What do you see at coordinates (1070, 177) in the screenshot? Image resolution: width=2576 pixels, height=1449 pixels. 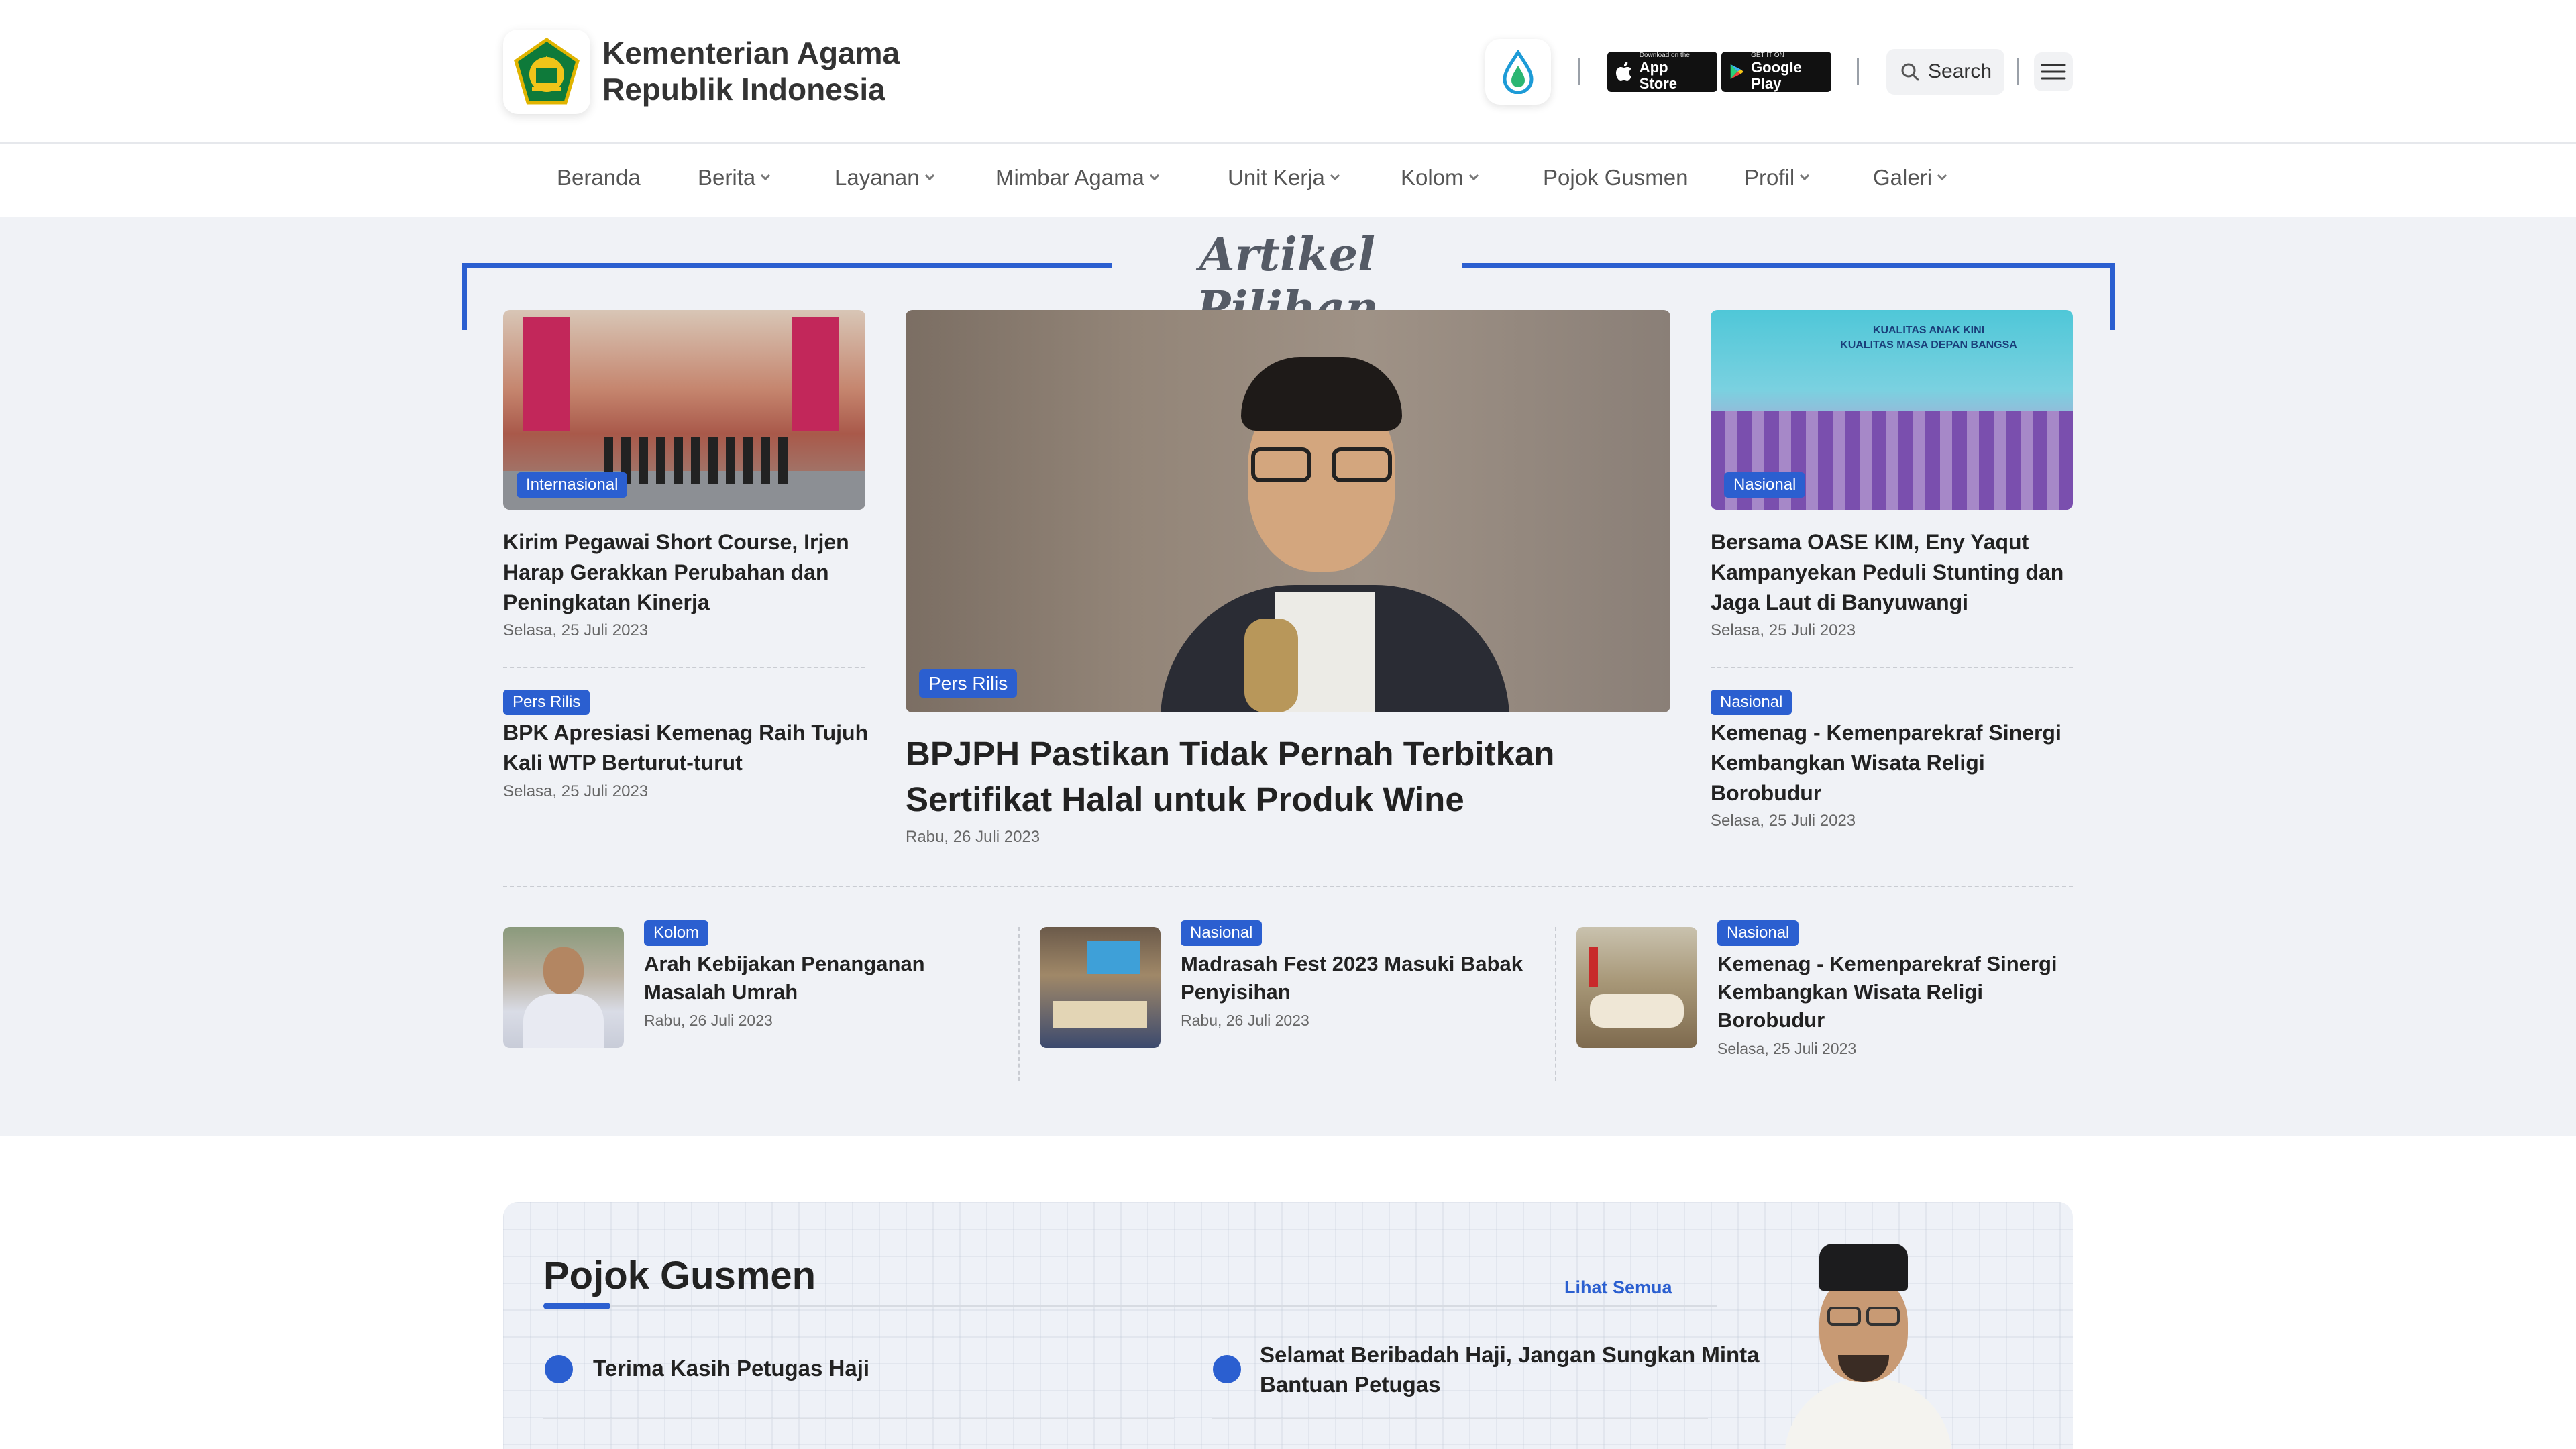 I see `nav-label: Mimbar Agama` at bounding box center [1070, 177].